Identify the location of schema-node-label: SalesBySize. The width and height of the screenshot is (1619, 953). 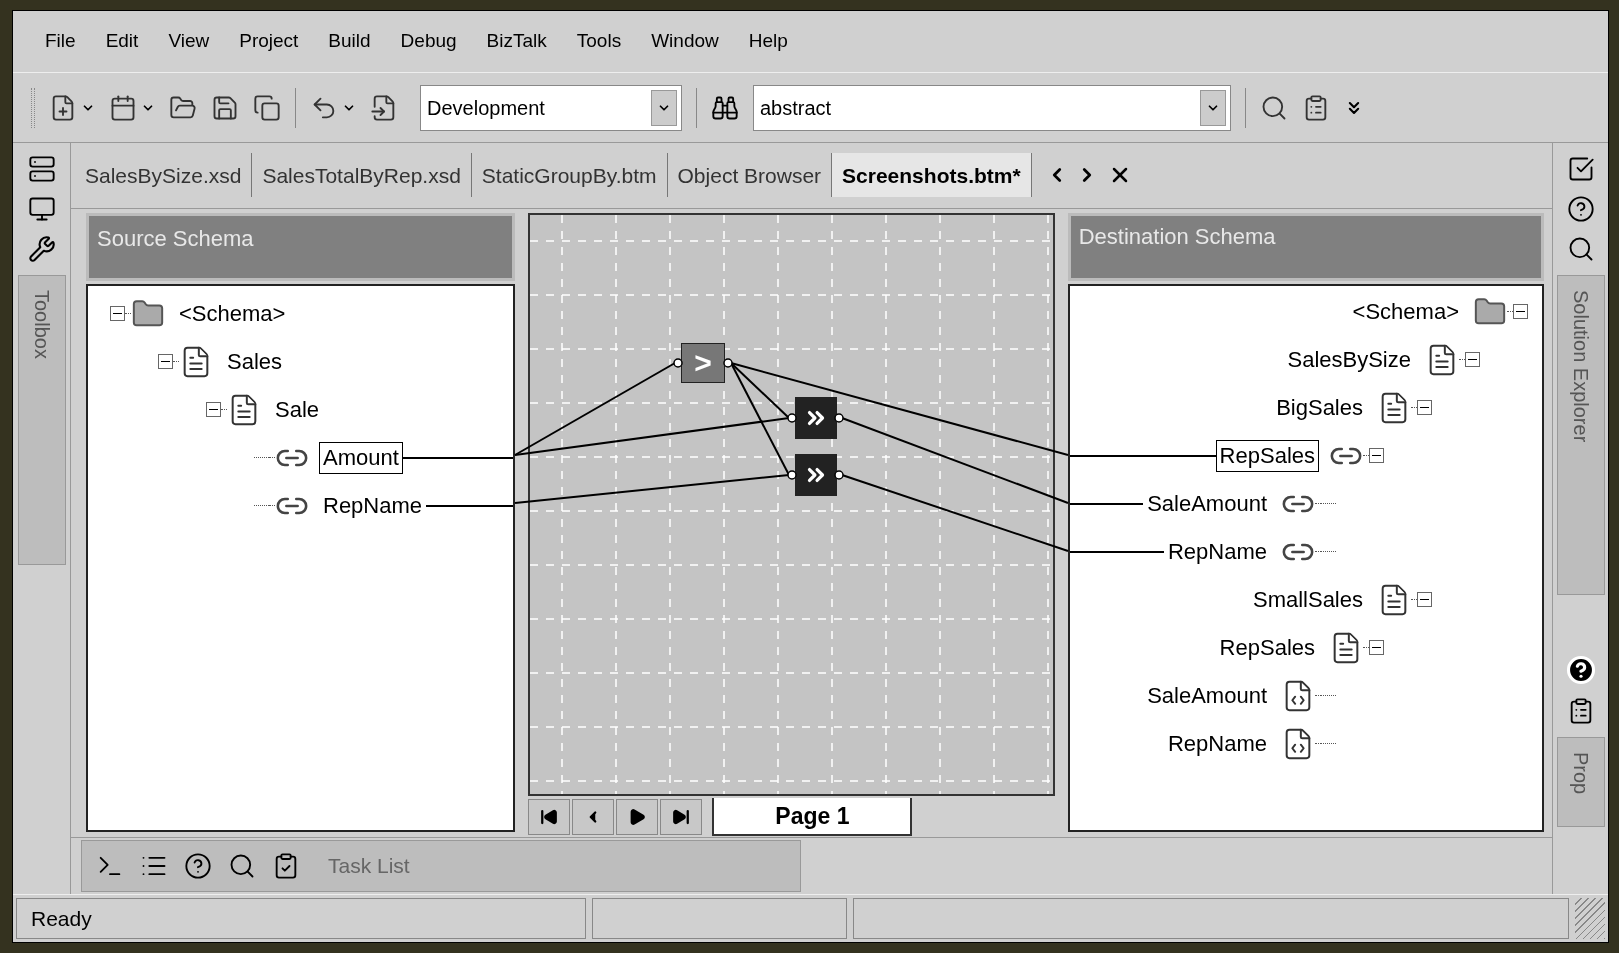
(1349, 359).